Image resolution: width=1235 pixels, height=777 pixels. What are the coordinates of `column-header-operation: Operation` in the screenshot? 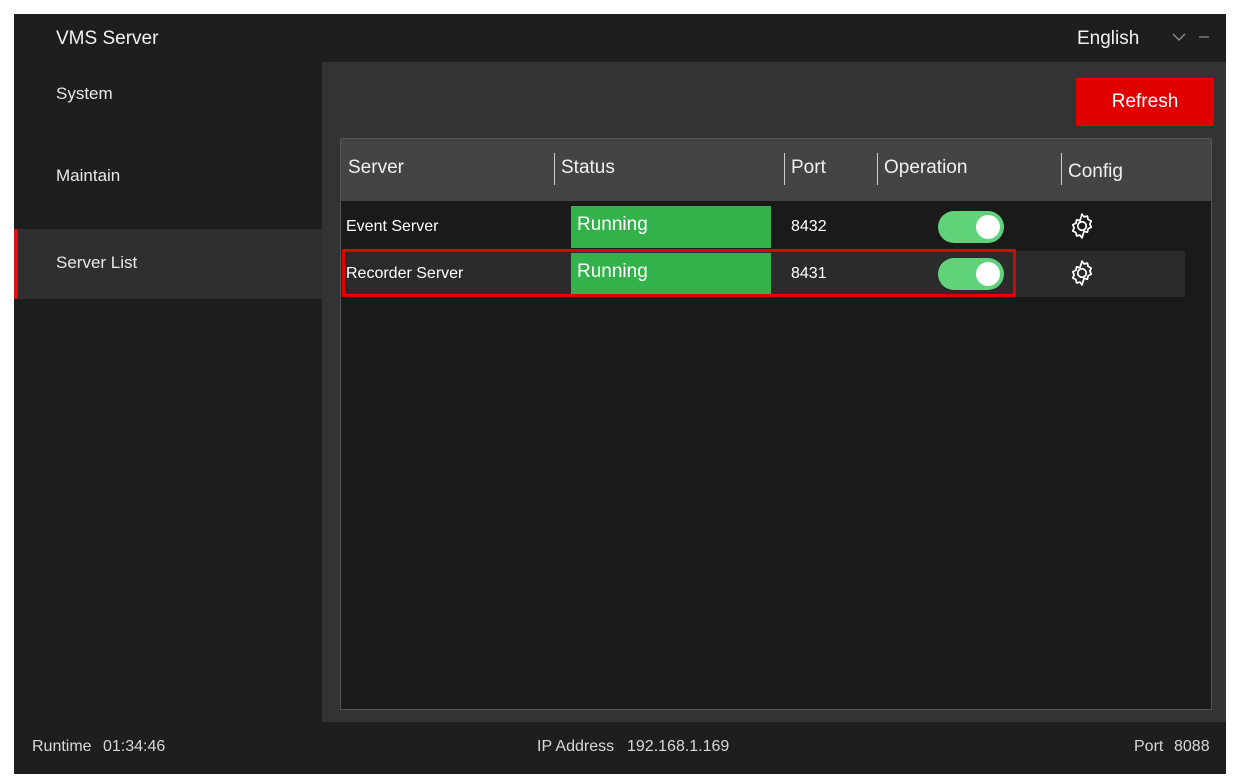 It's located at (925, 168).